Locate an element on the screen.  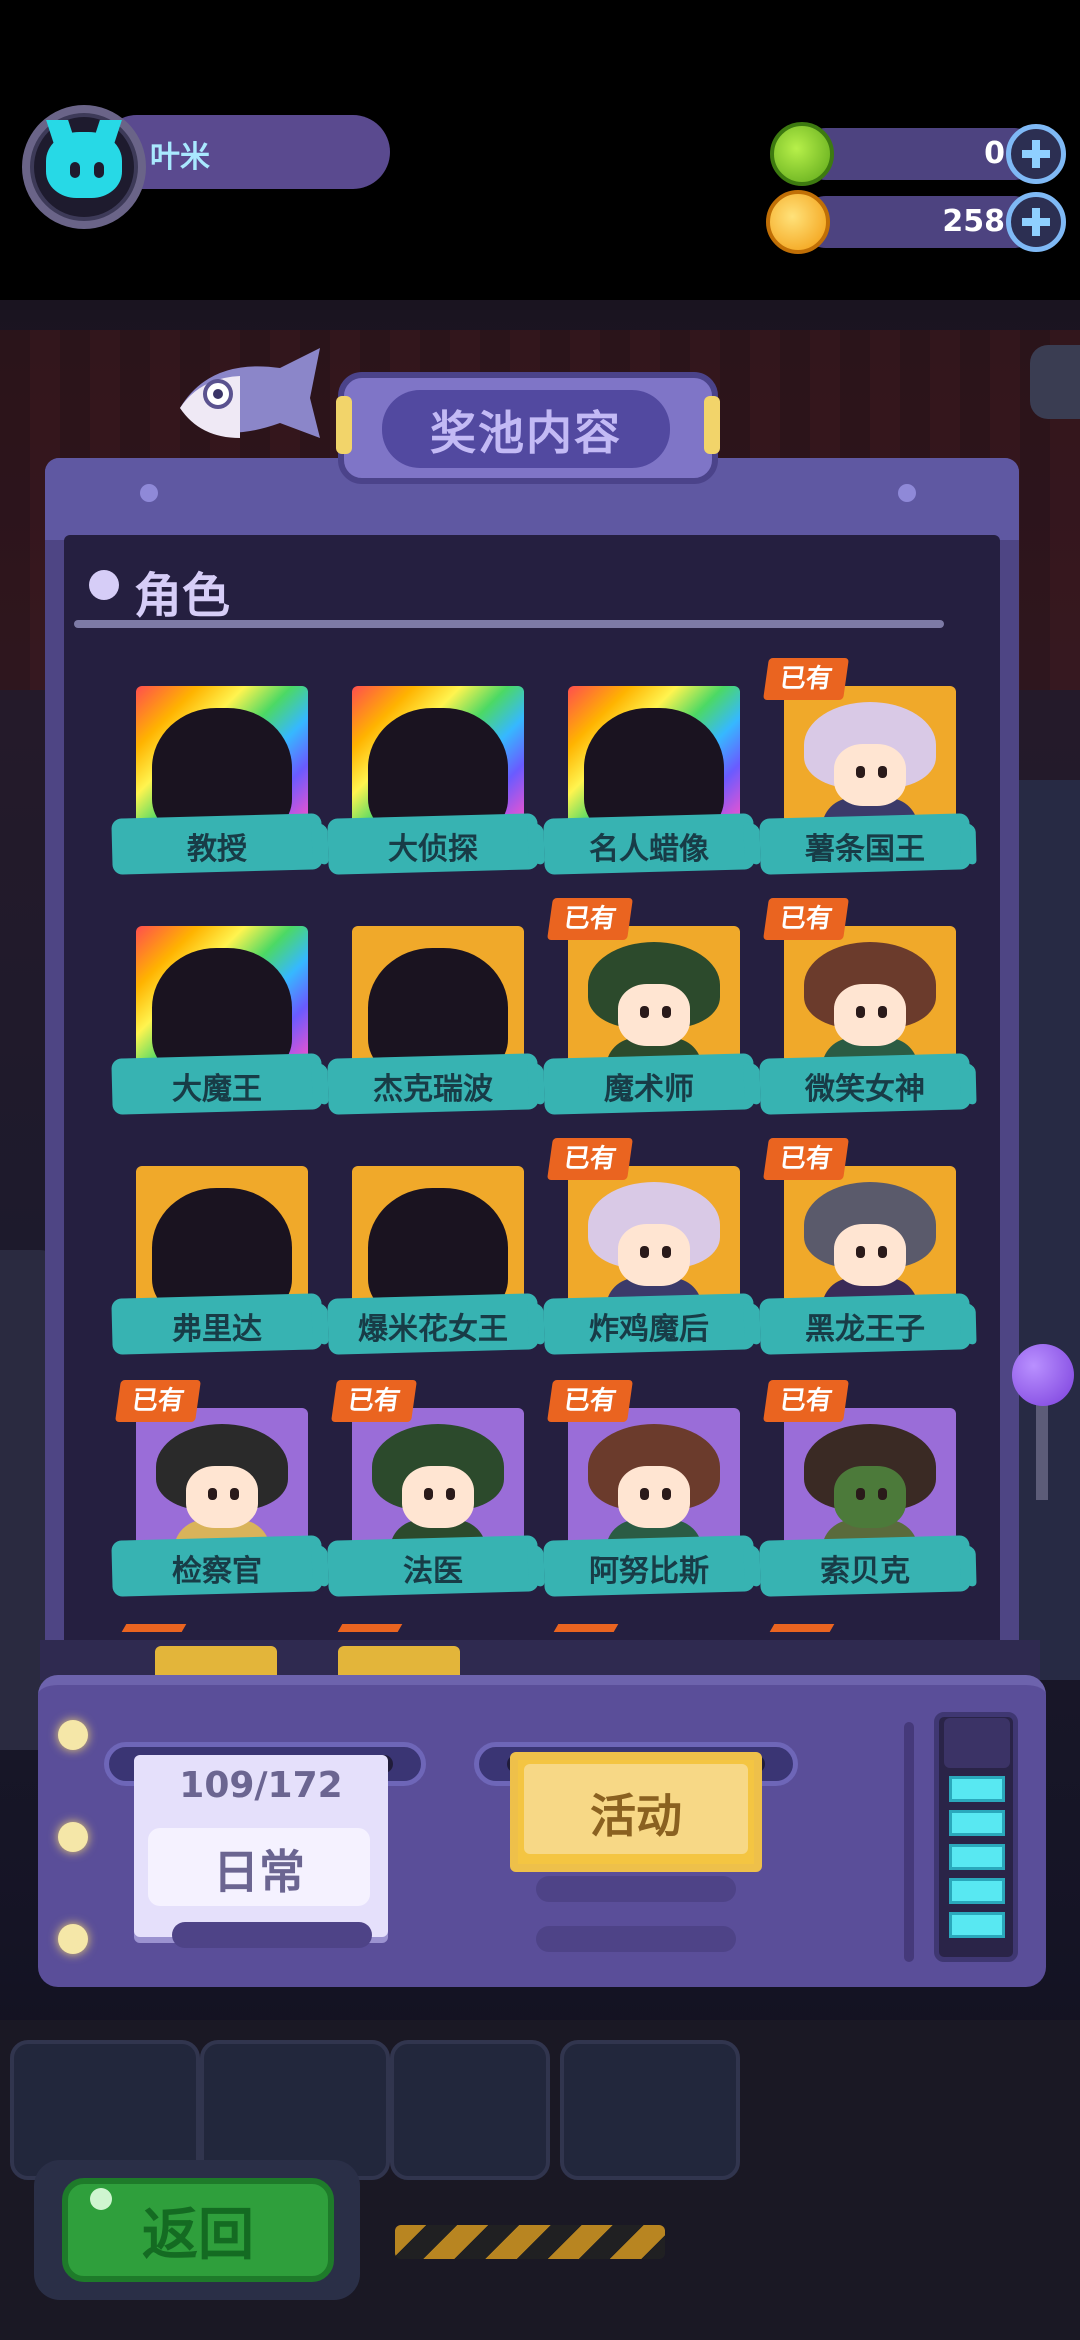
back-button-label: 返回 is located at coordinates (198, 2235).